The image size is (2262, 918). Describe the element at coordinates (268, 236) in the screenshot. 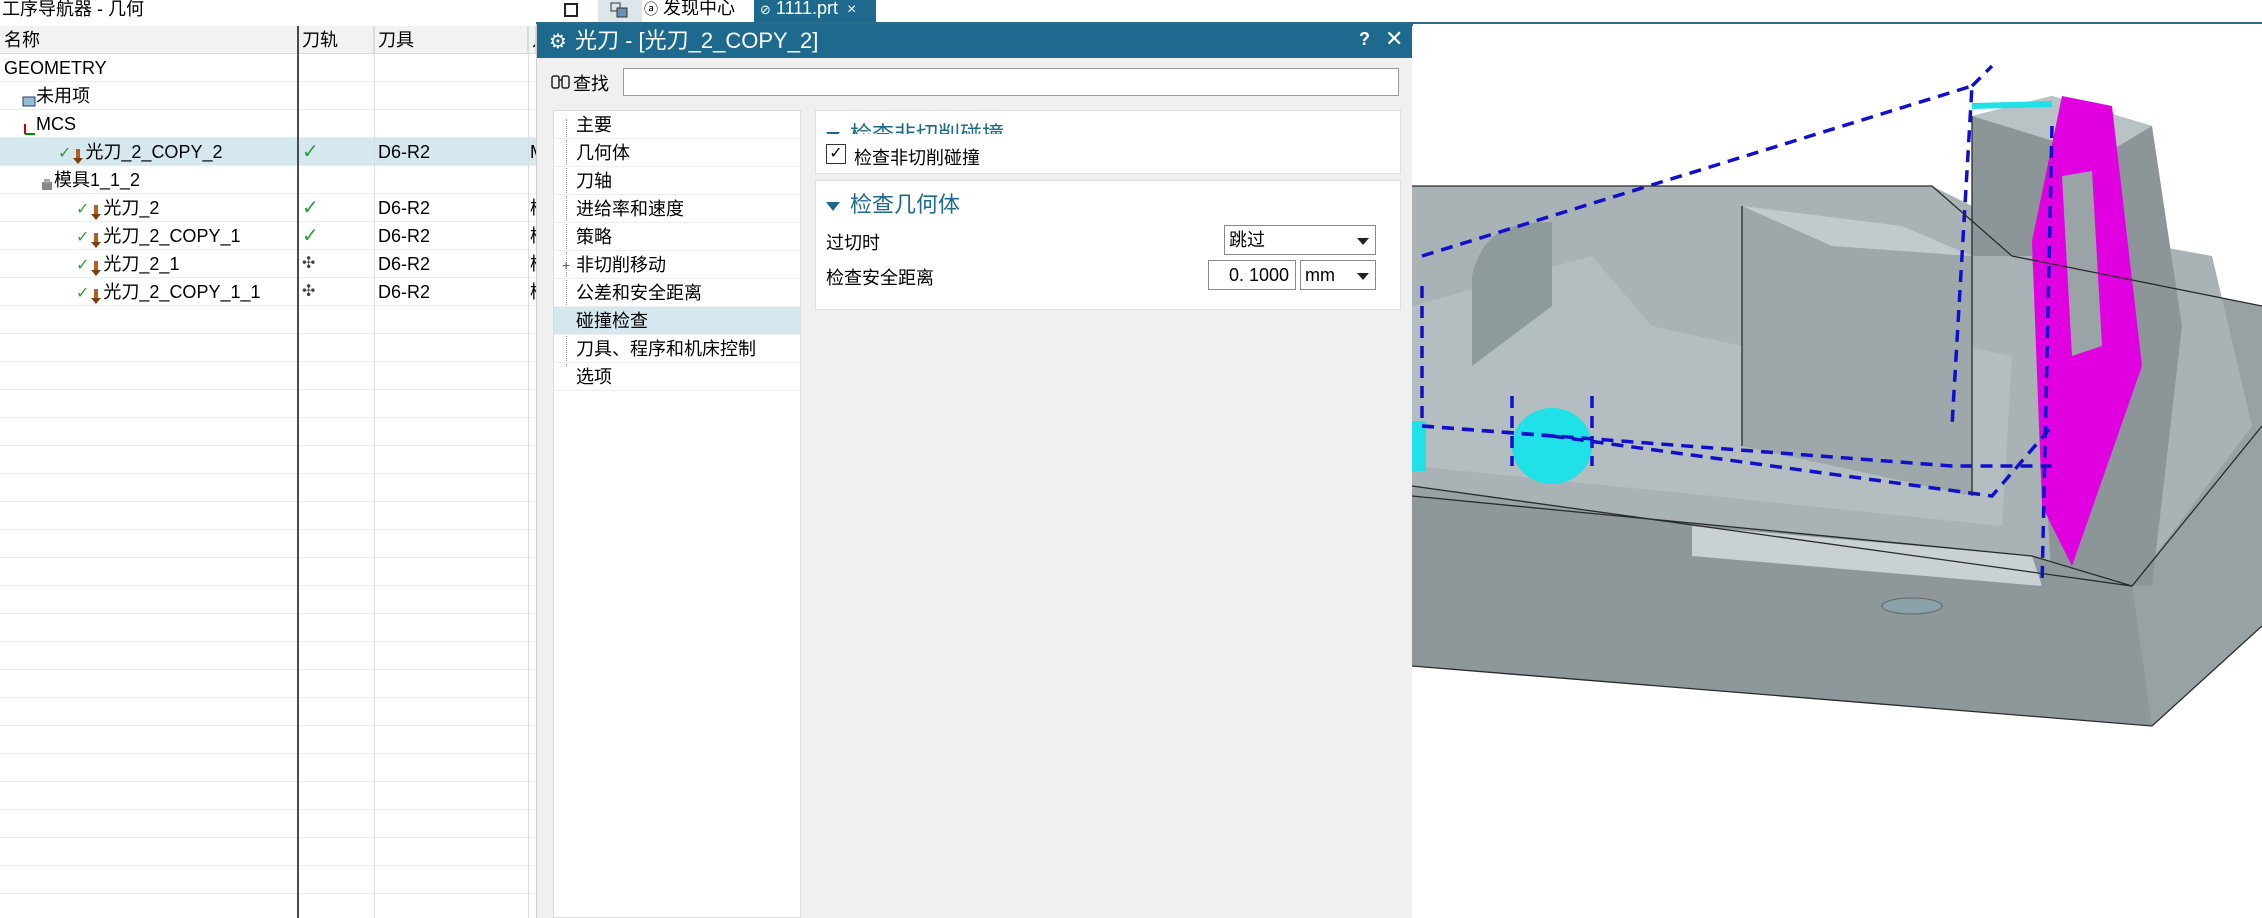

I see `navigator-row: ✓光刀_2_COPY_1✓D6-R2模` at that location.